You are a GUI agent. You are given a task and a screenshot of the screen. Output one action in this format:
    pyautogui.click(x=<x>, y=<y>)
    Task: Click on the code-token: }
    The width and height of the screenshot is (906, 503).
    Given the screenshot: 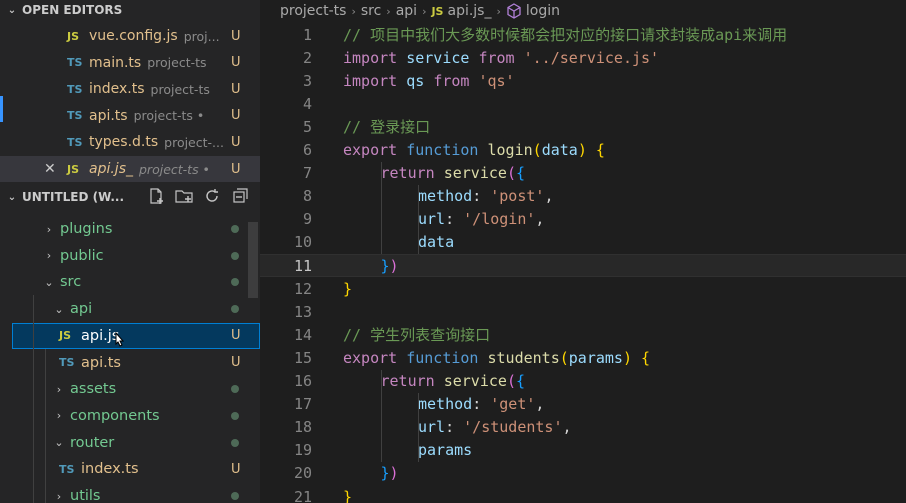 What is the action you would take?
    pyautogui.click(x=385, y=265)
    